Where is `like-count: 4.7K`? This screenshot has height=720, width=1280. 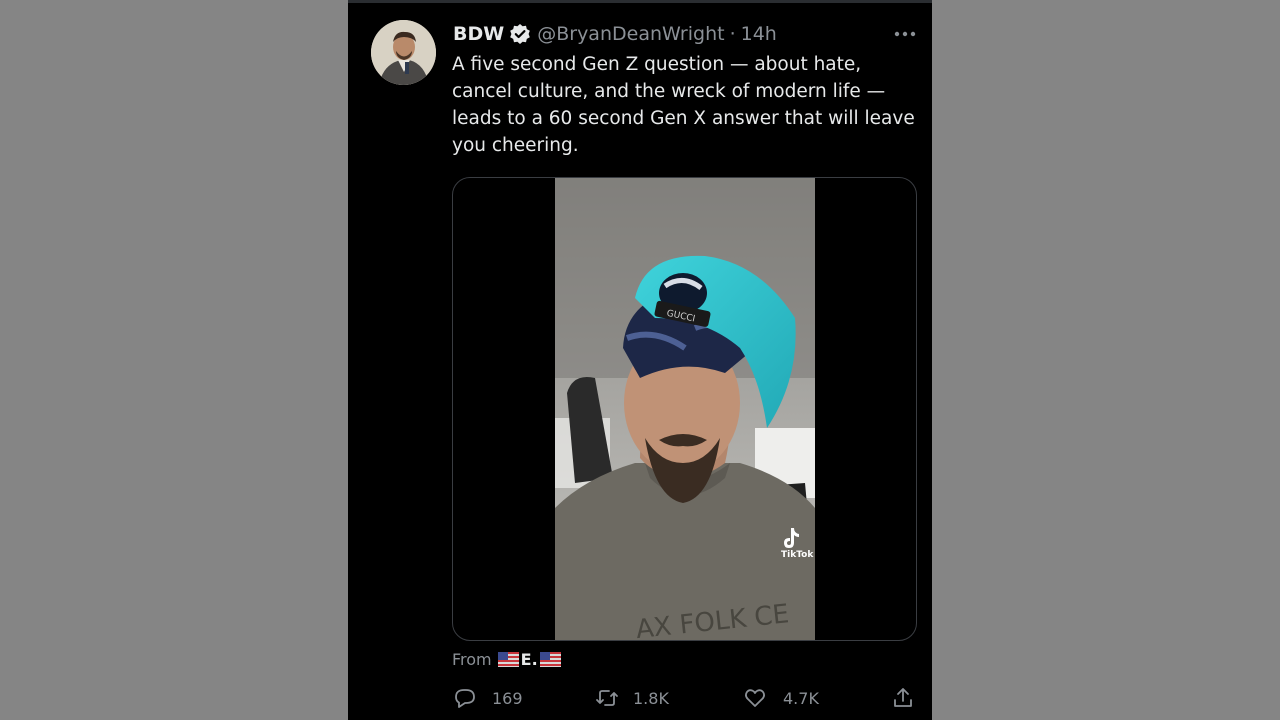
like-count: 4.7K is located at coordinates (801, 698).